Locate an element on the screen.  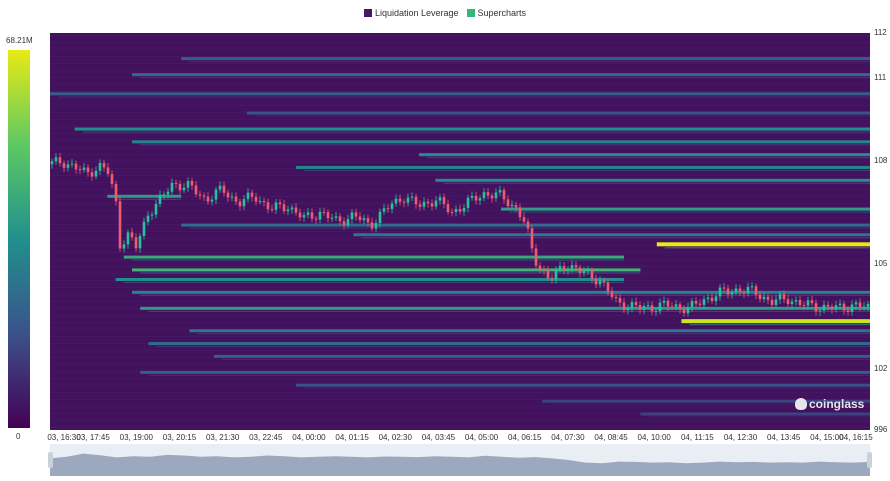
x-tick-label: 04, 12:30 is located at coordinates (740, 437).